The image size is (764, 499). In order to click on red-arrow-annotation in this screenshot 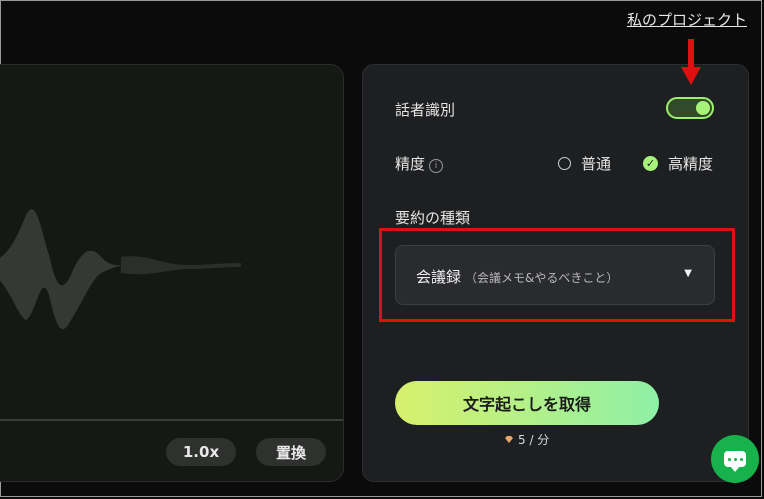, I will do `click(691, 62)`.